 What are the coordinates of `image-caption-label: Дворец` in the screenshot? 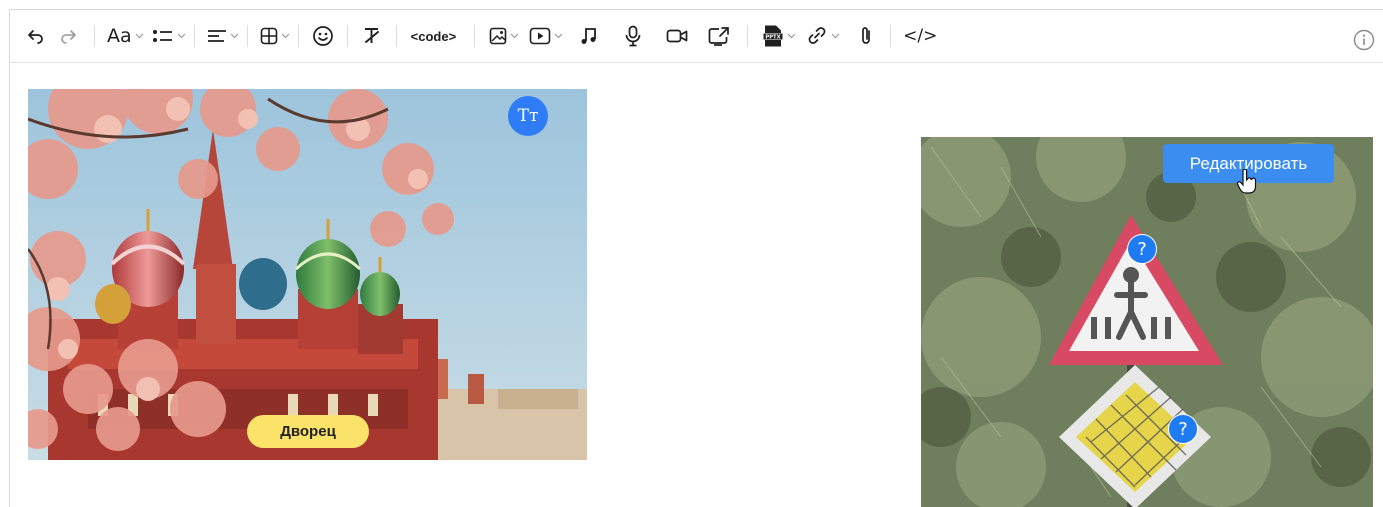 It's located at (308, 431).